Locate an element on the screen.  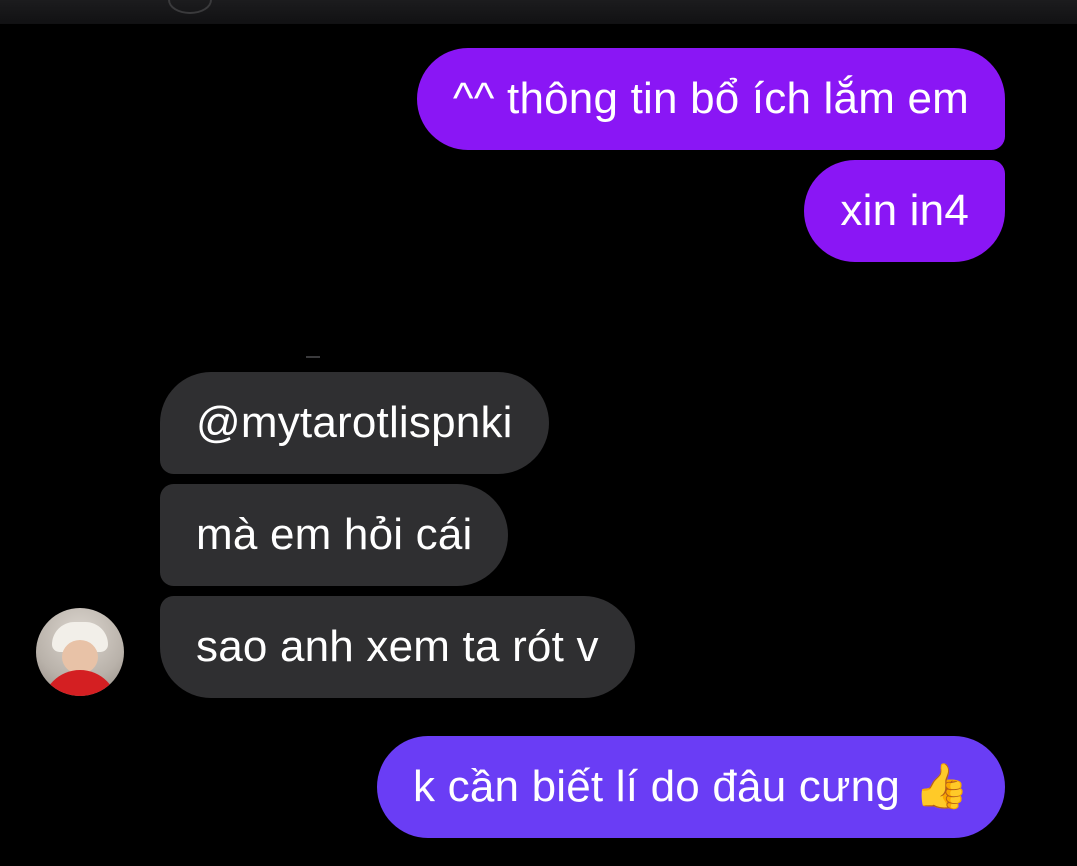
incoming-message-bubble: @mytarotlispnki is located at coordinates (354, 423).